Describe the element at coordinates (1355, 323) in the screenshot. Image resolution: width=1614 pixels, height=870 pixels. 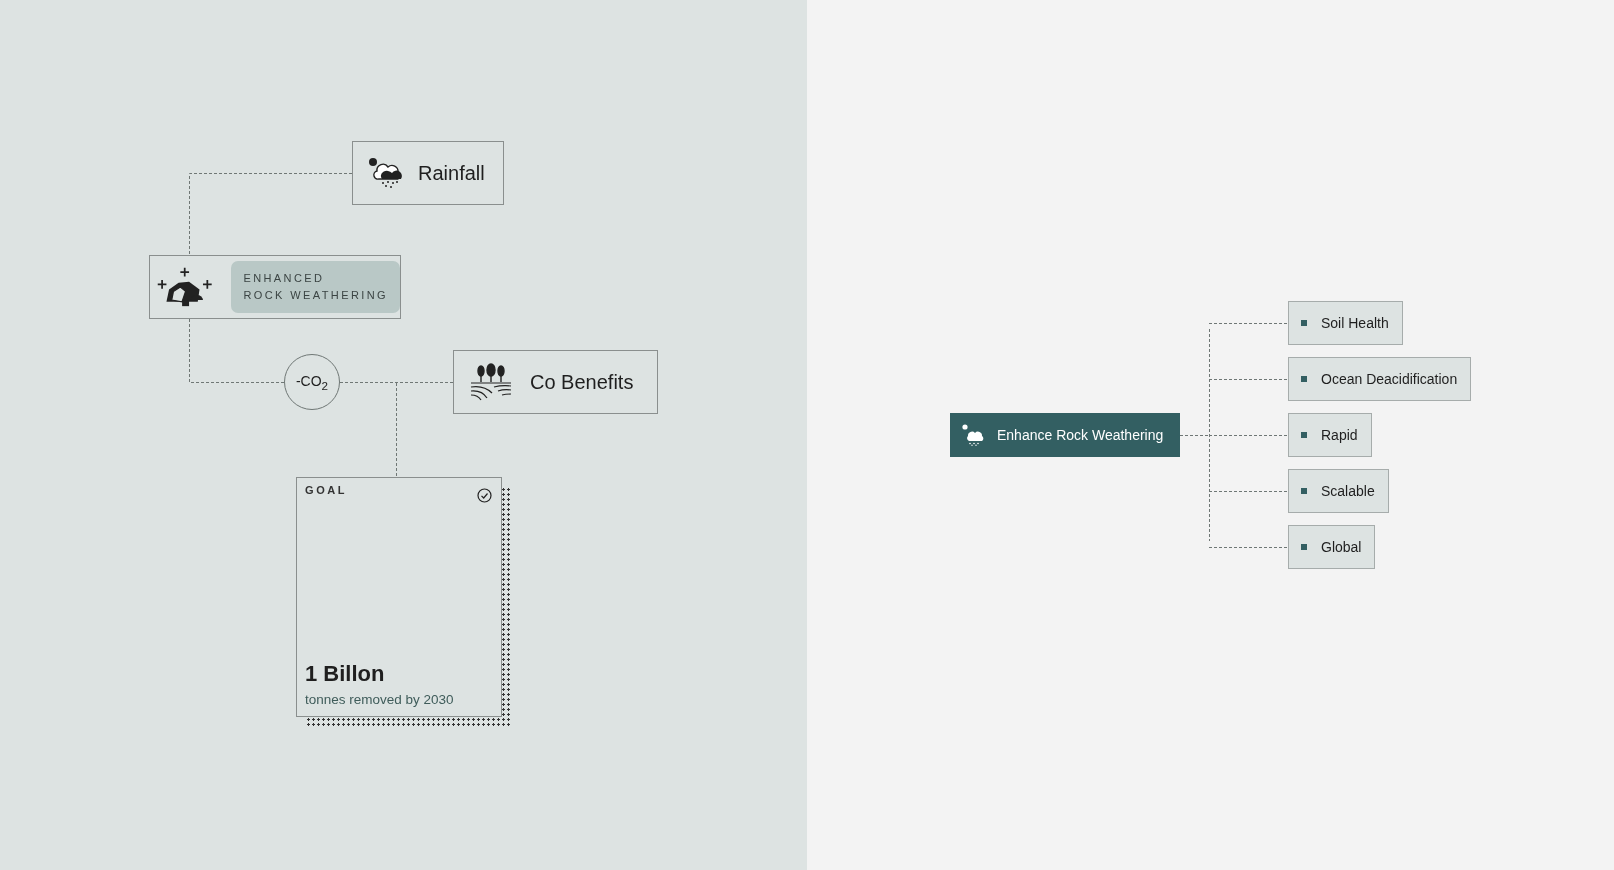
I see `benefit-label: Soil Health` at that location.